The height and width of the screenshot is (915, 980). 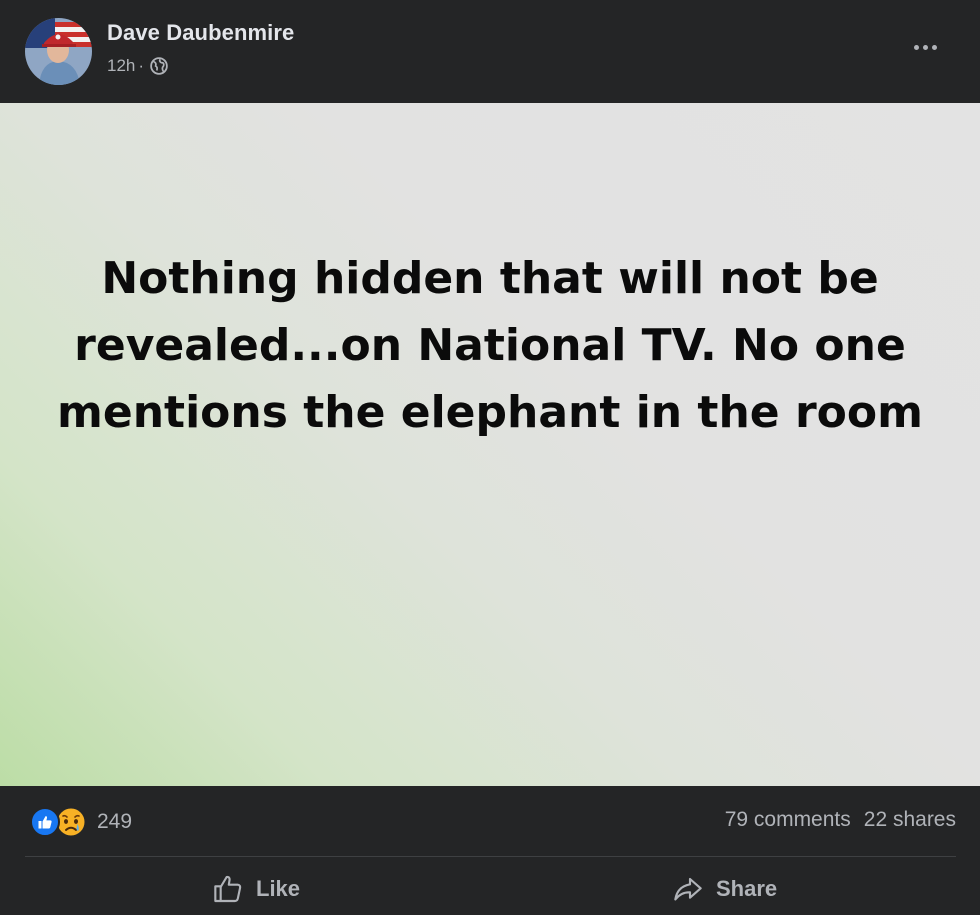 I want to click on shares-count-link: 22 shares, so click(x=910, y=820).